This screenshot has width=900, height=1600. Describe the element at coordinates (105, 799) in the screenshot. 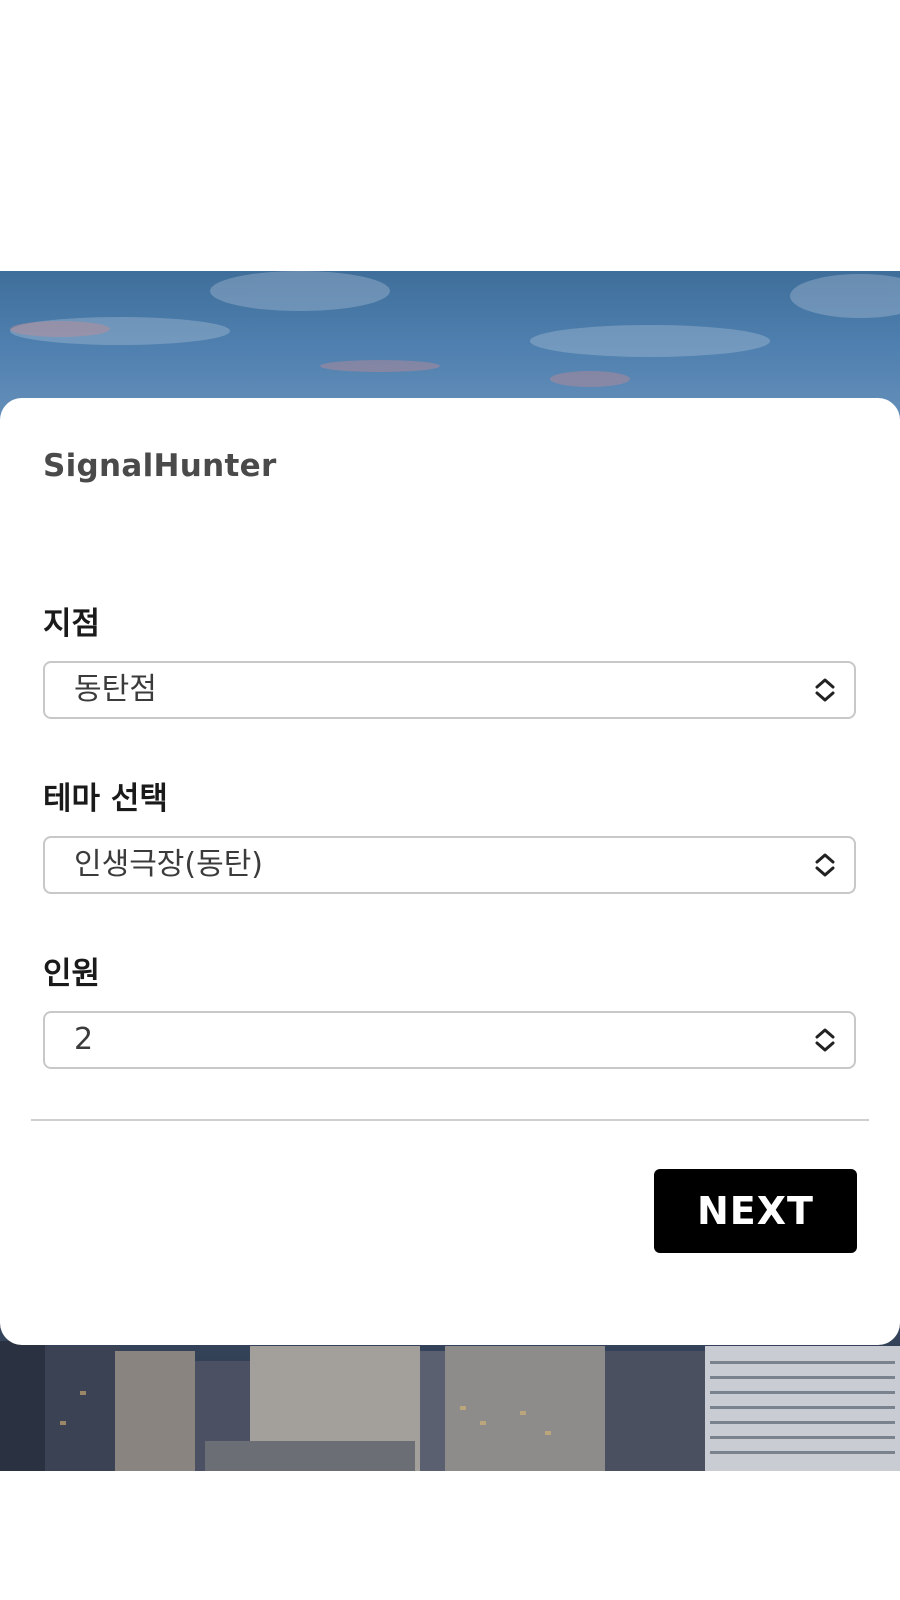

I see `theme-label: 테마 선택` at that location.